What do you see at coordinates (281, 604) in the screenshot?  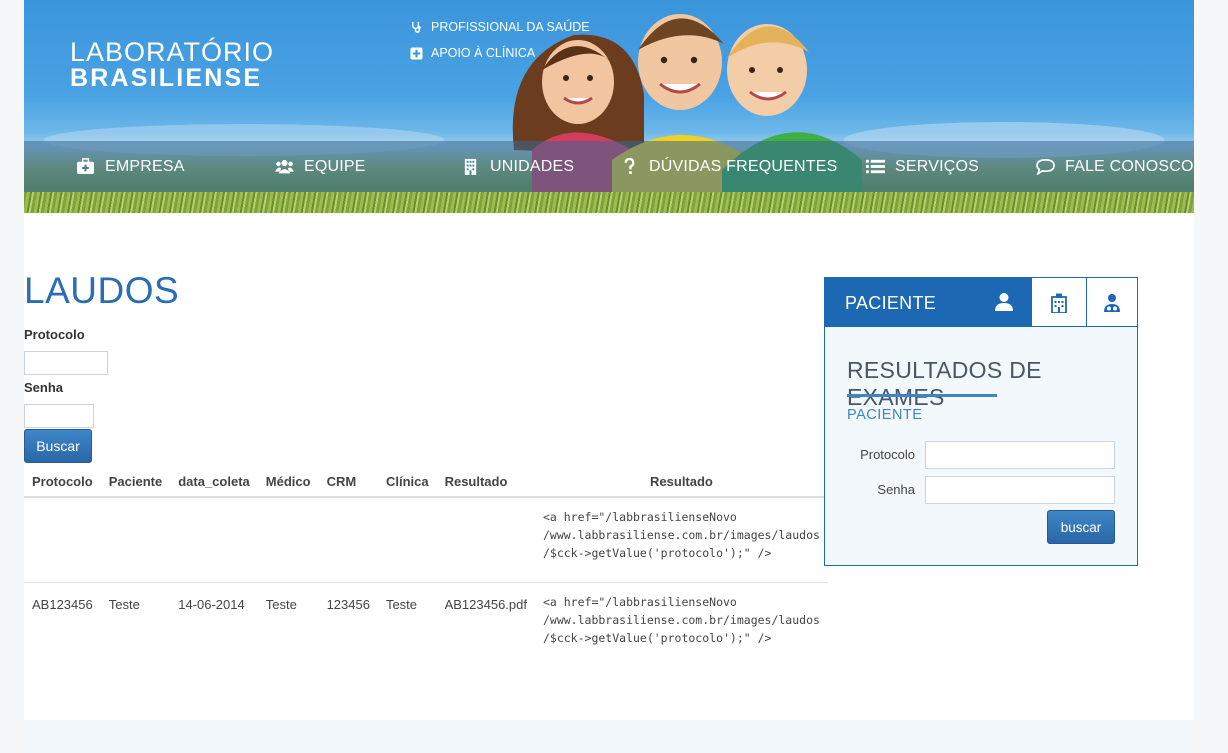 I see `cell-medico: Teste` at bounding box center [281, 604].